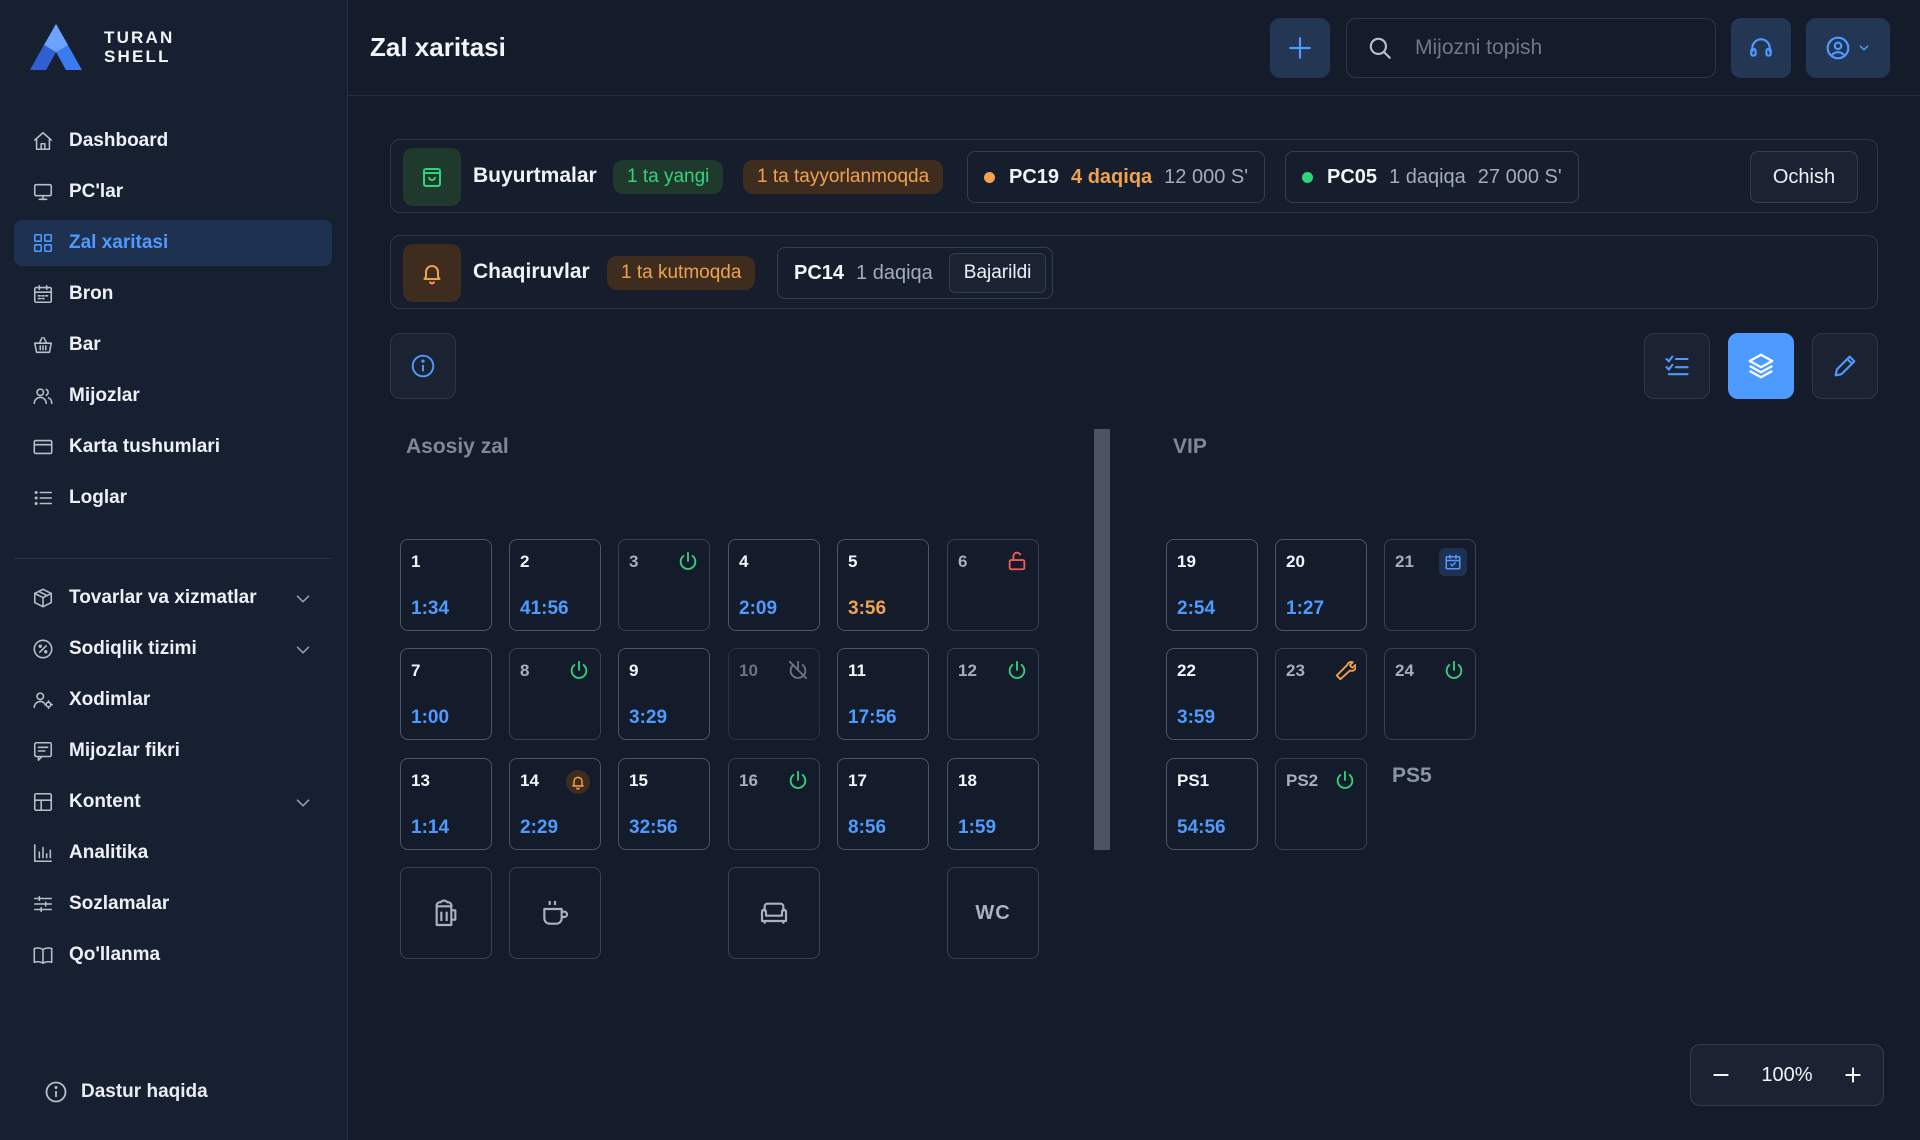  What do you see at coordinates (43, 904) in the screenshot?
I see `sliders-icon` at bounding box center [43, 904].